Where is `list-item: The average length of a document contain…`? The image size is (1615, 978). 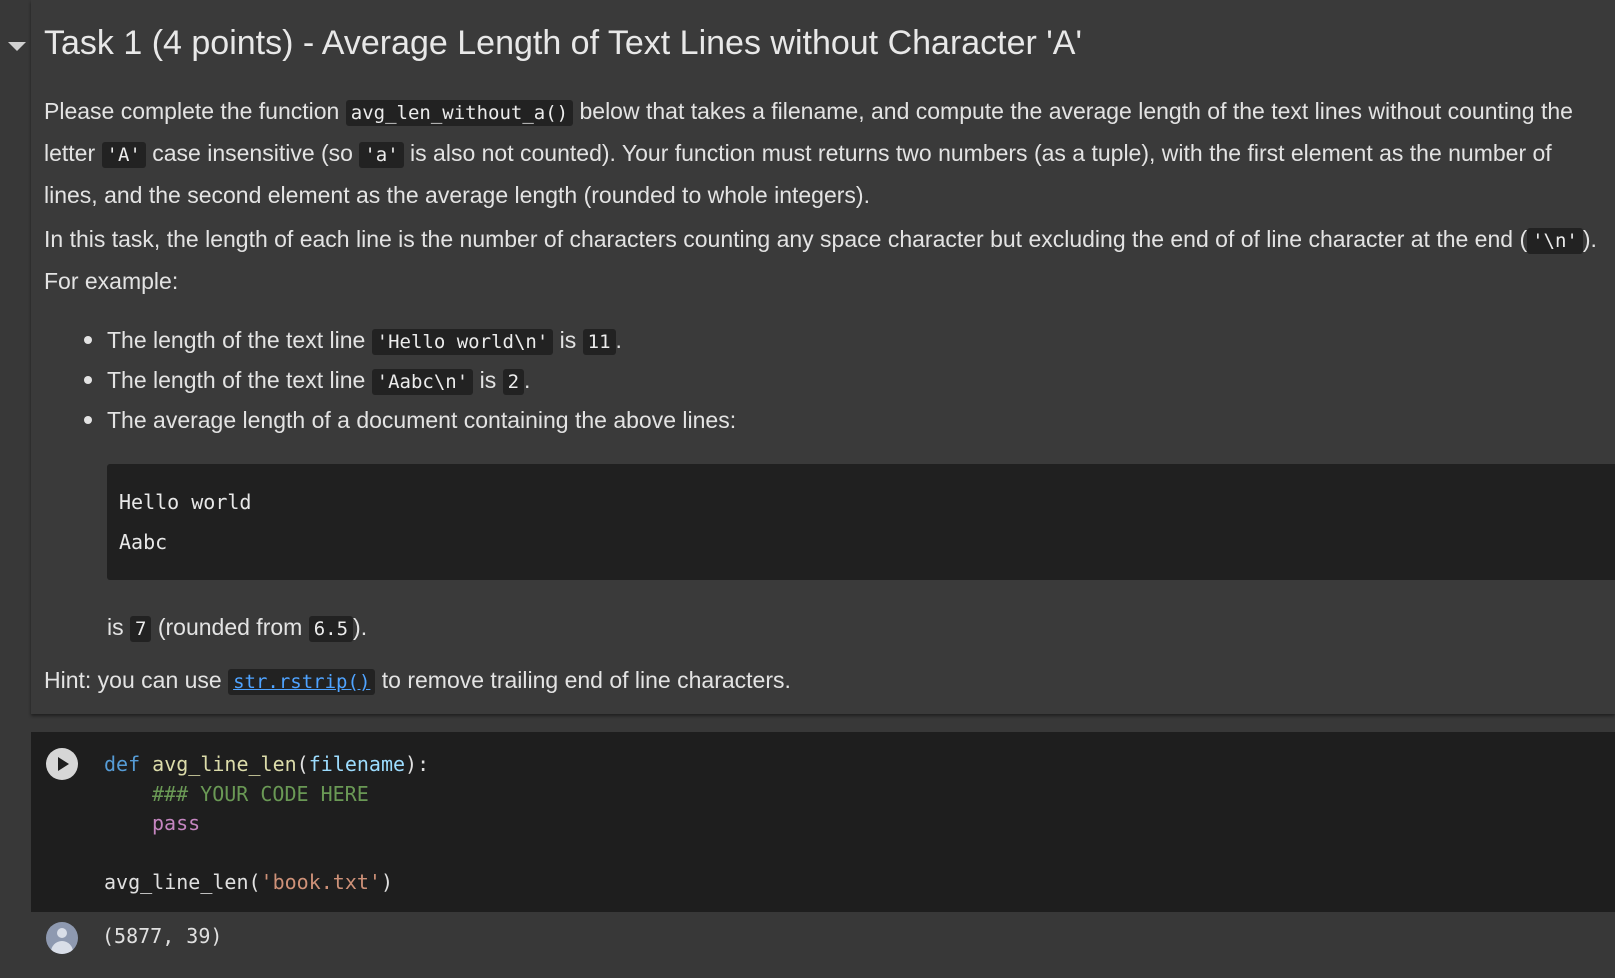 list-item: The average length of a document contain… is located at coordinates (390, 420).